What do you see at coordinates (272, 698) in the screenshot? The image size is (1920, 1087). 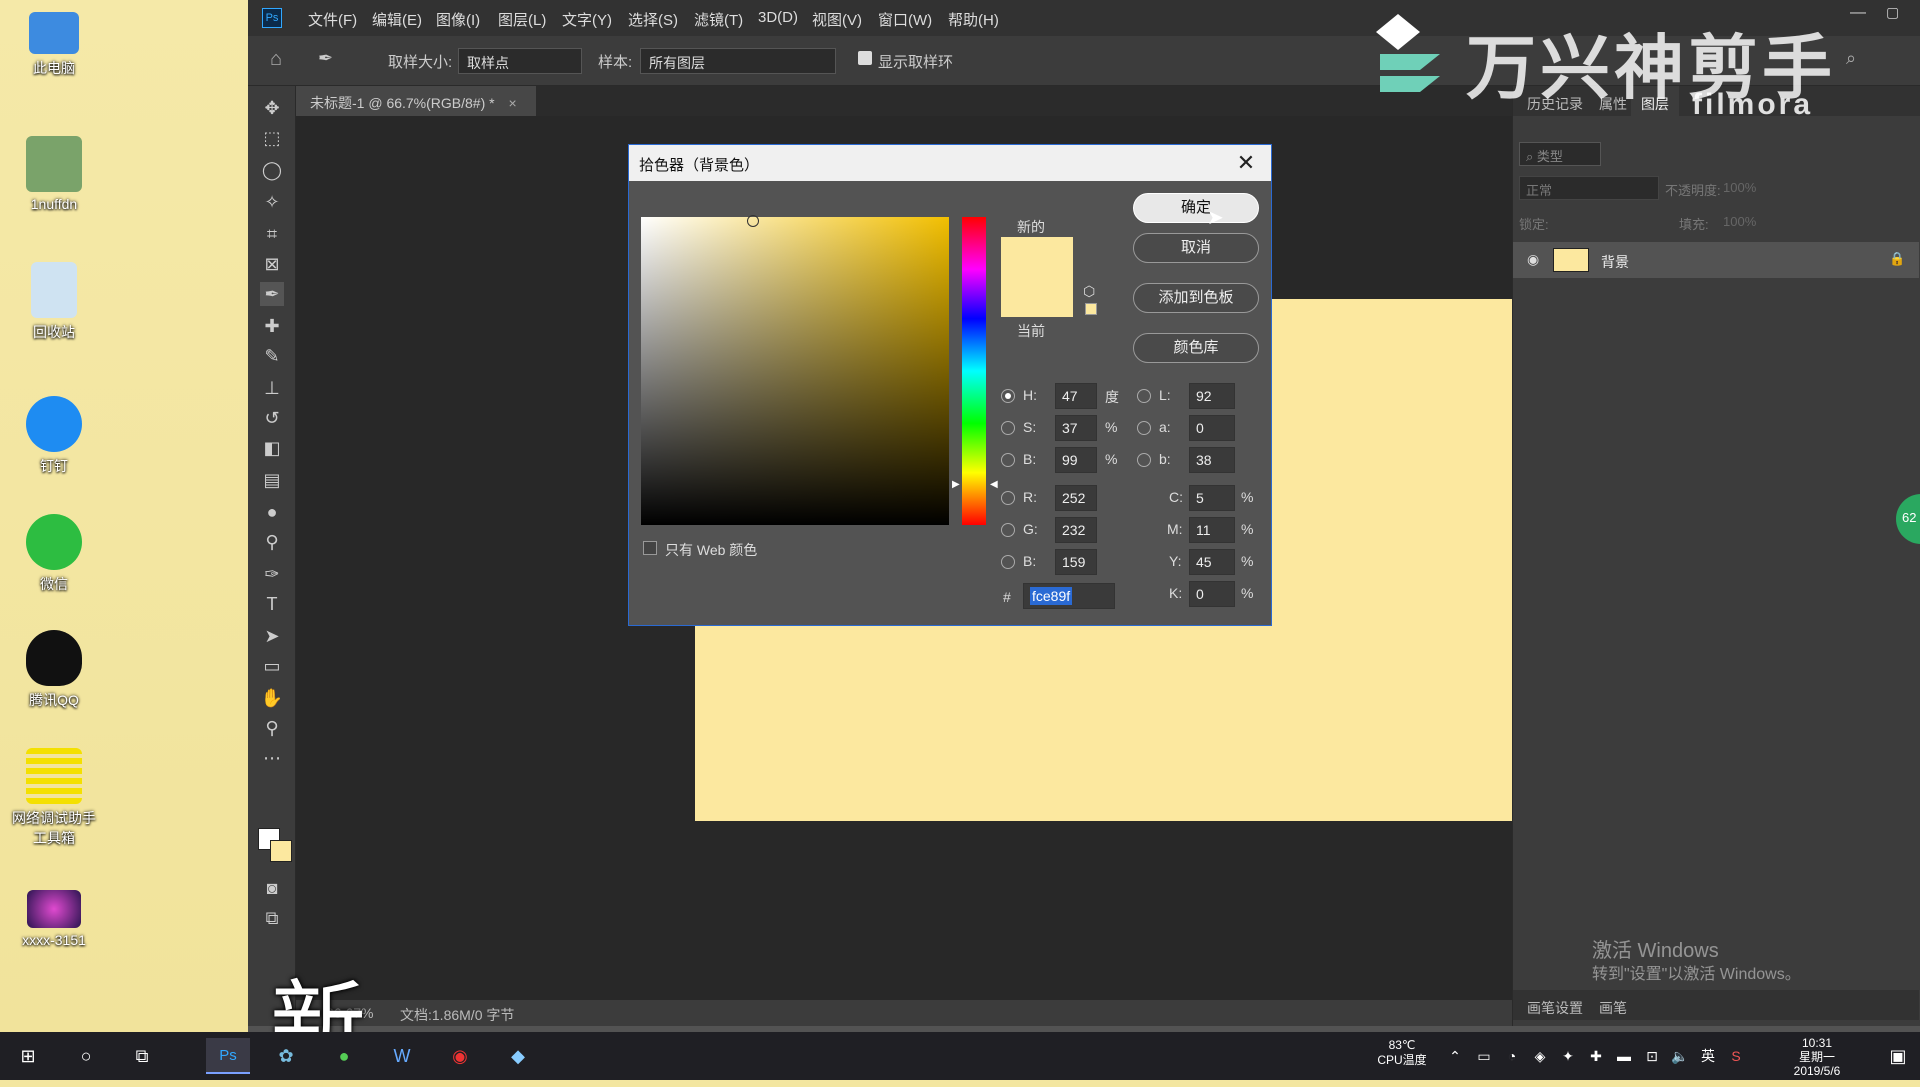 I see `hand-tool-icon: ✋` at bounding box center [272, 698].